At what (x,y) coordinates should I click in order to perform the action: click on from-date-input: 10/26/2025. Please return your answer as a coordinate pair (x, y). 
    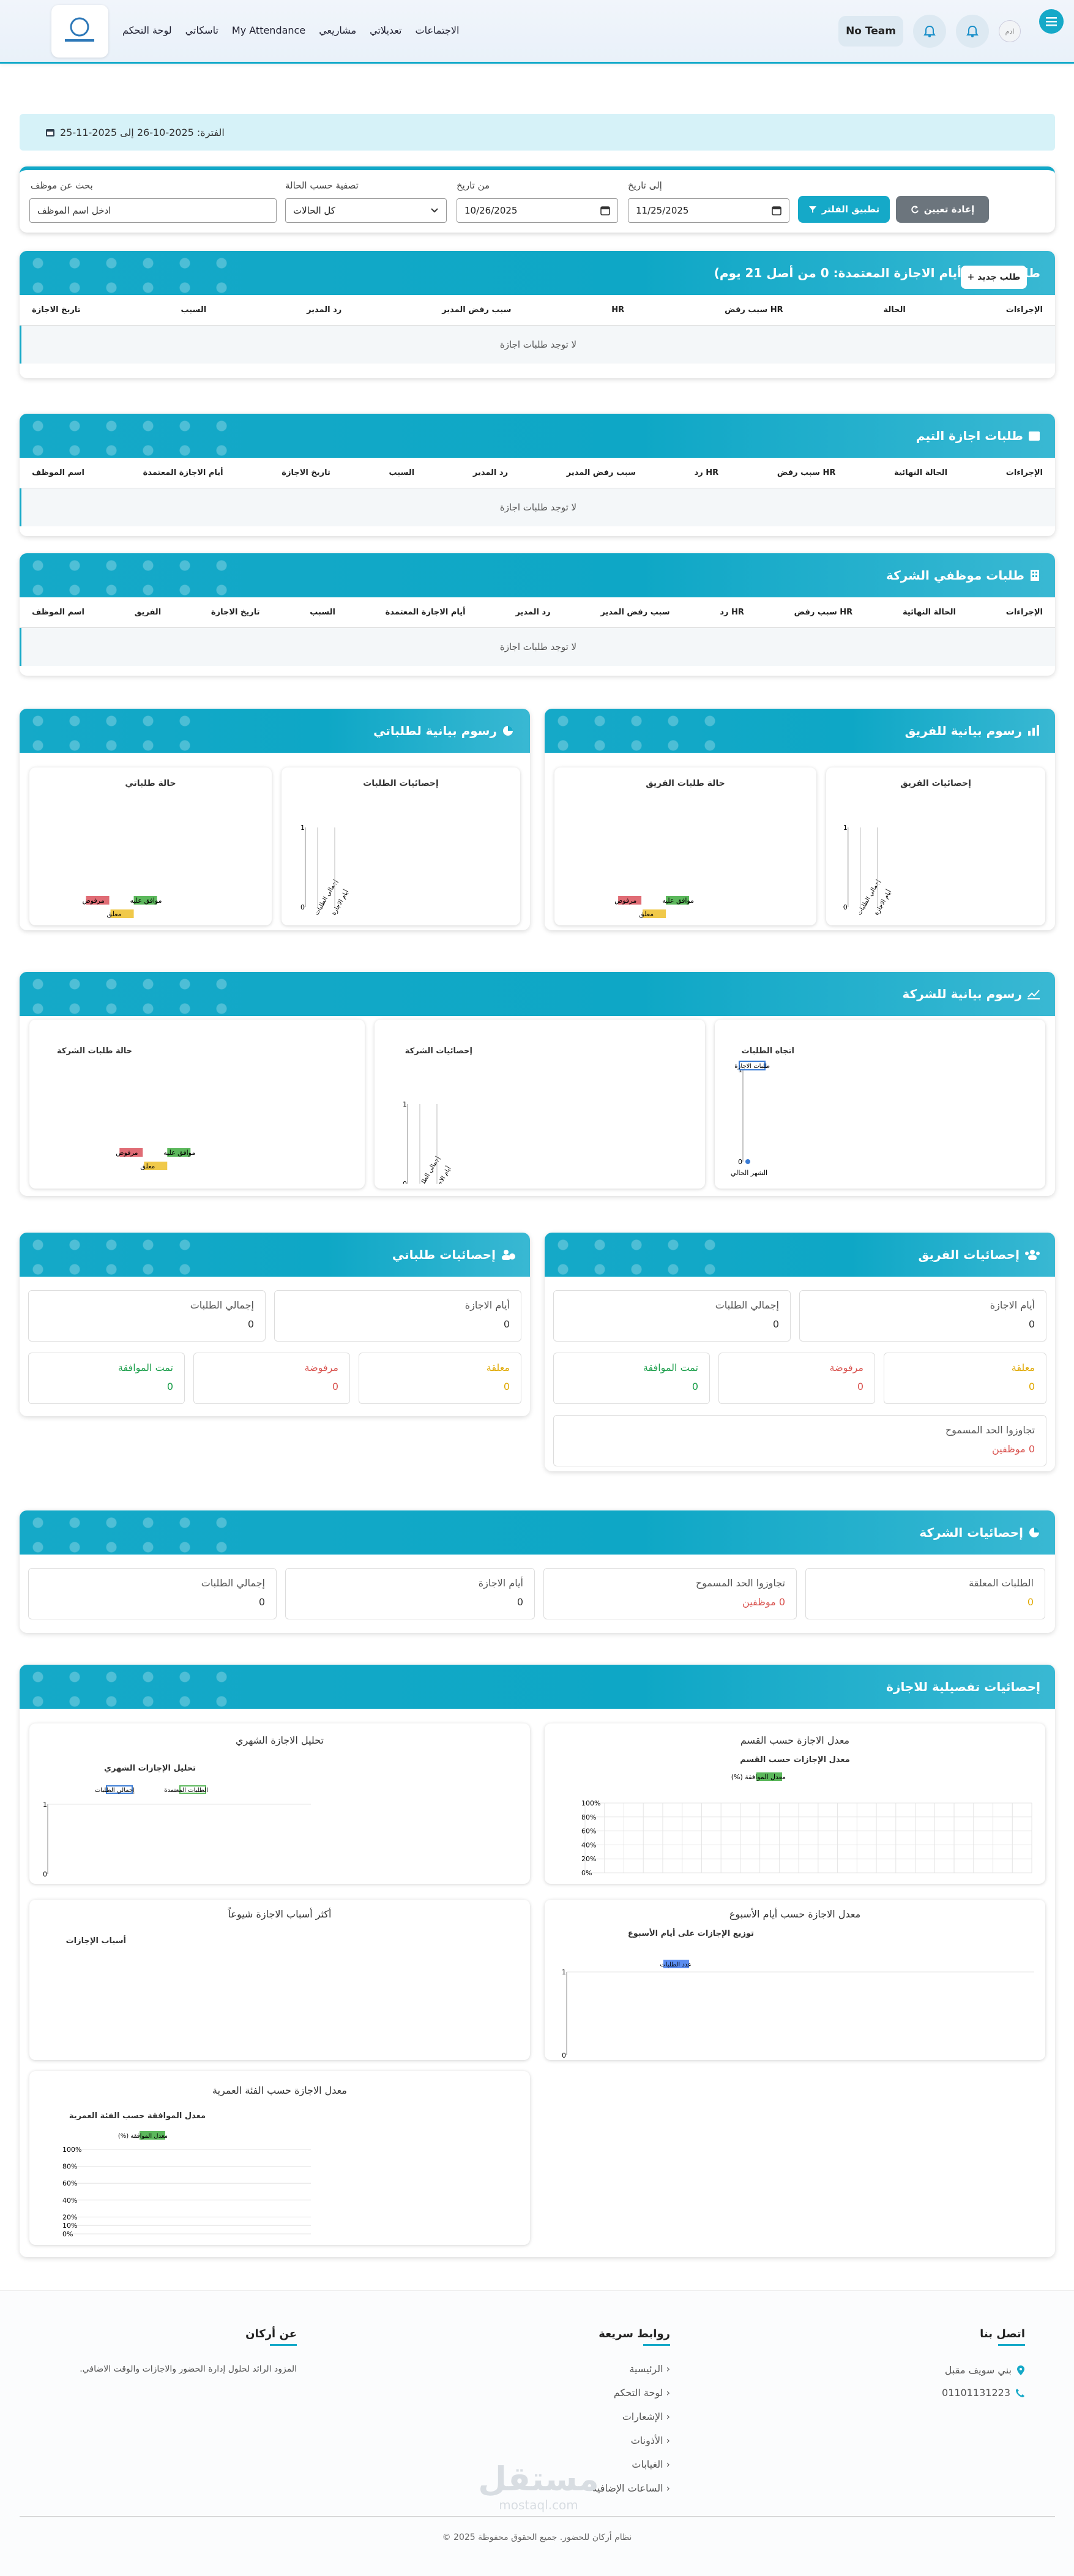
    Looking at the image, I should click on (538, 210).